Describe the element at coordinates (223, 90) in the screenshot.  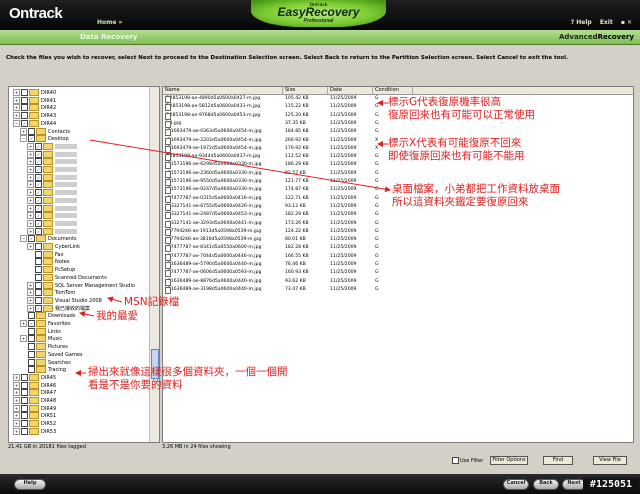
I see `col-name: Name` at that location.